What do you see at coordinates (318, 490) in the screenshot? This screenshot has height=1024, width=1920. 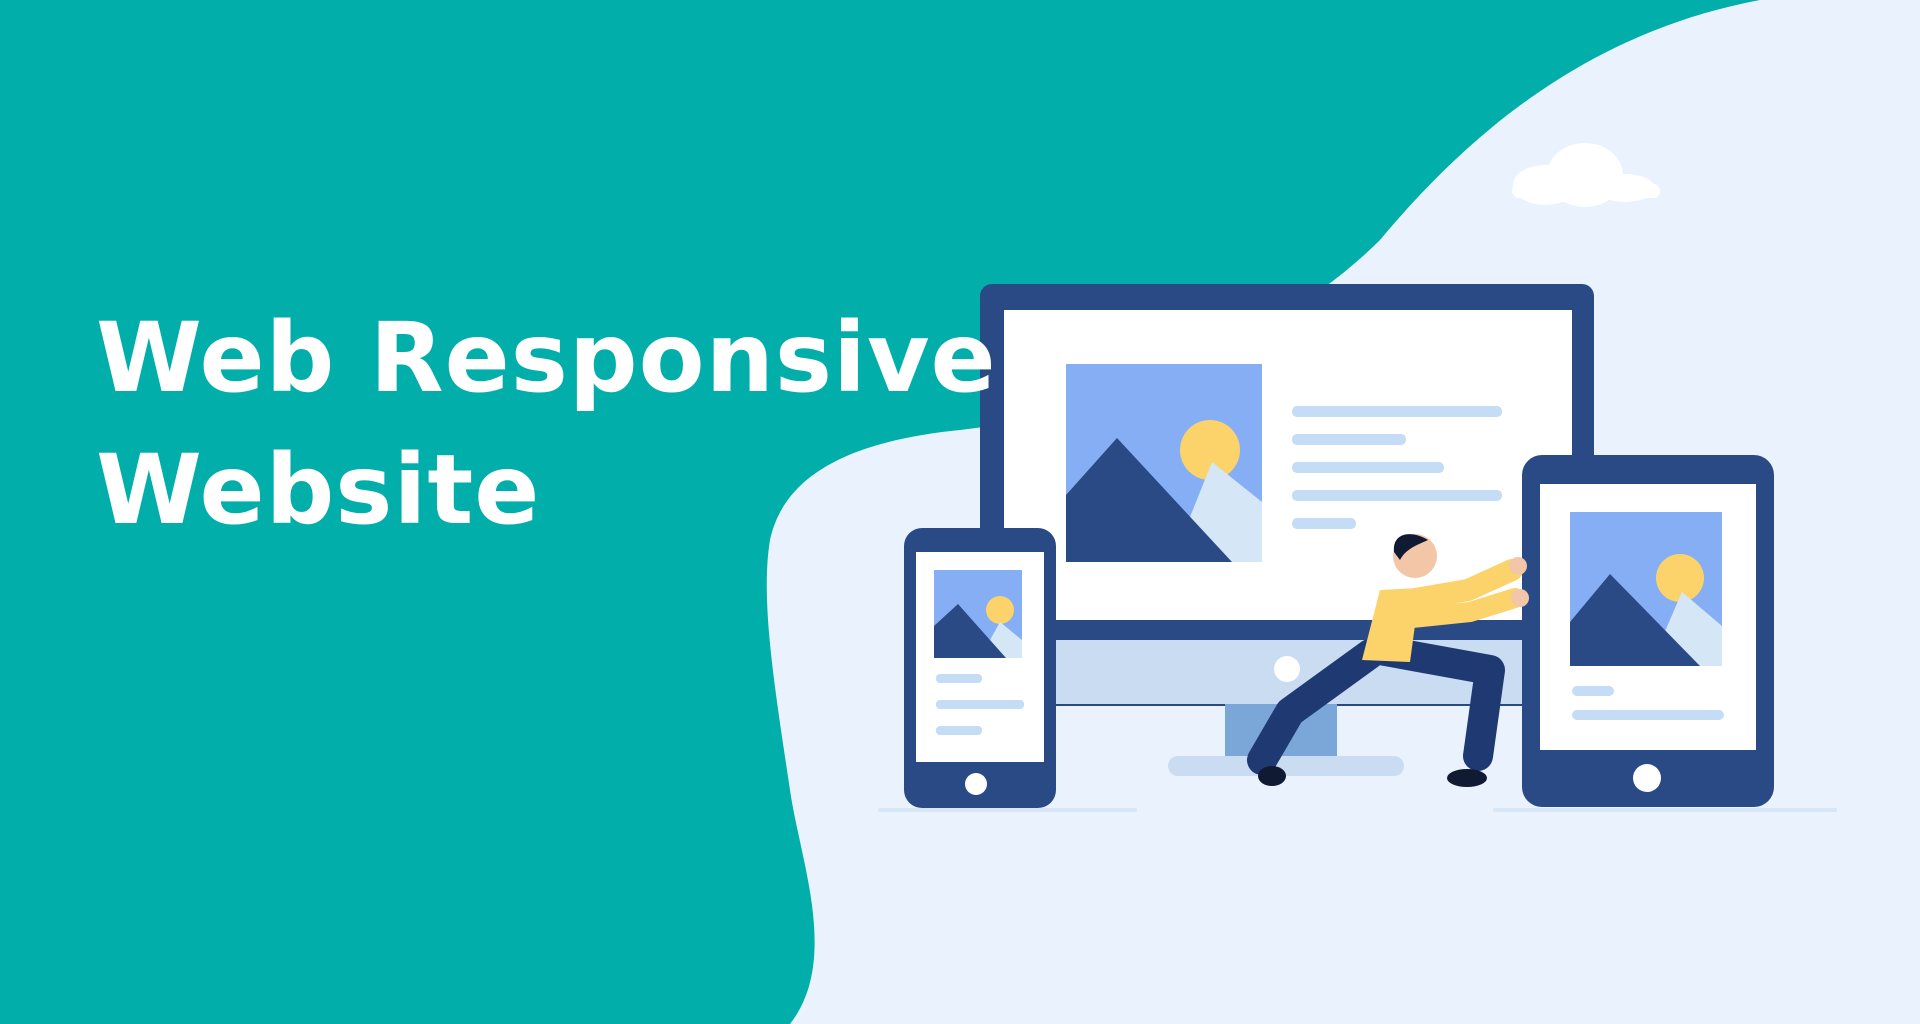 I see `title-line-2: Website` at bounding box center [318, 490].